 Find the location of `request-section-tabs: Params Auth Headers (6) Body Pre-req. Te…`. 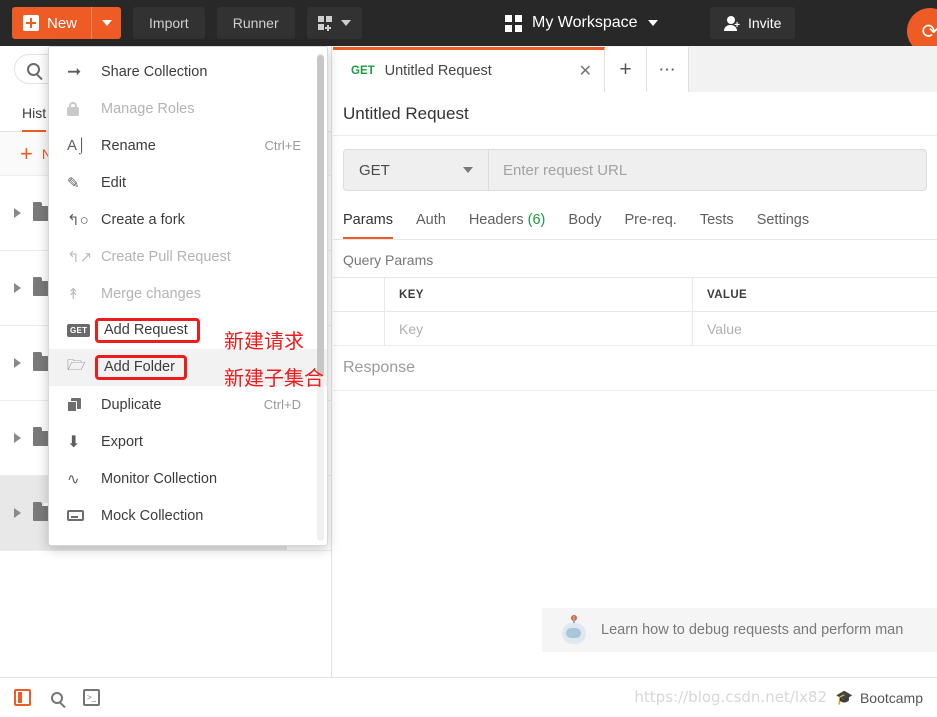

request-section-tabs: Params Auth Headers (6) Body Pre-req. Te… is located at coordinates (635, 222).